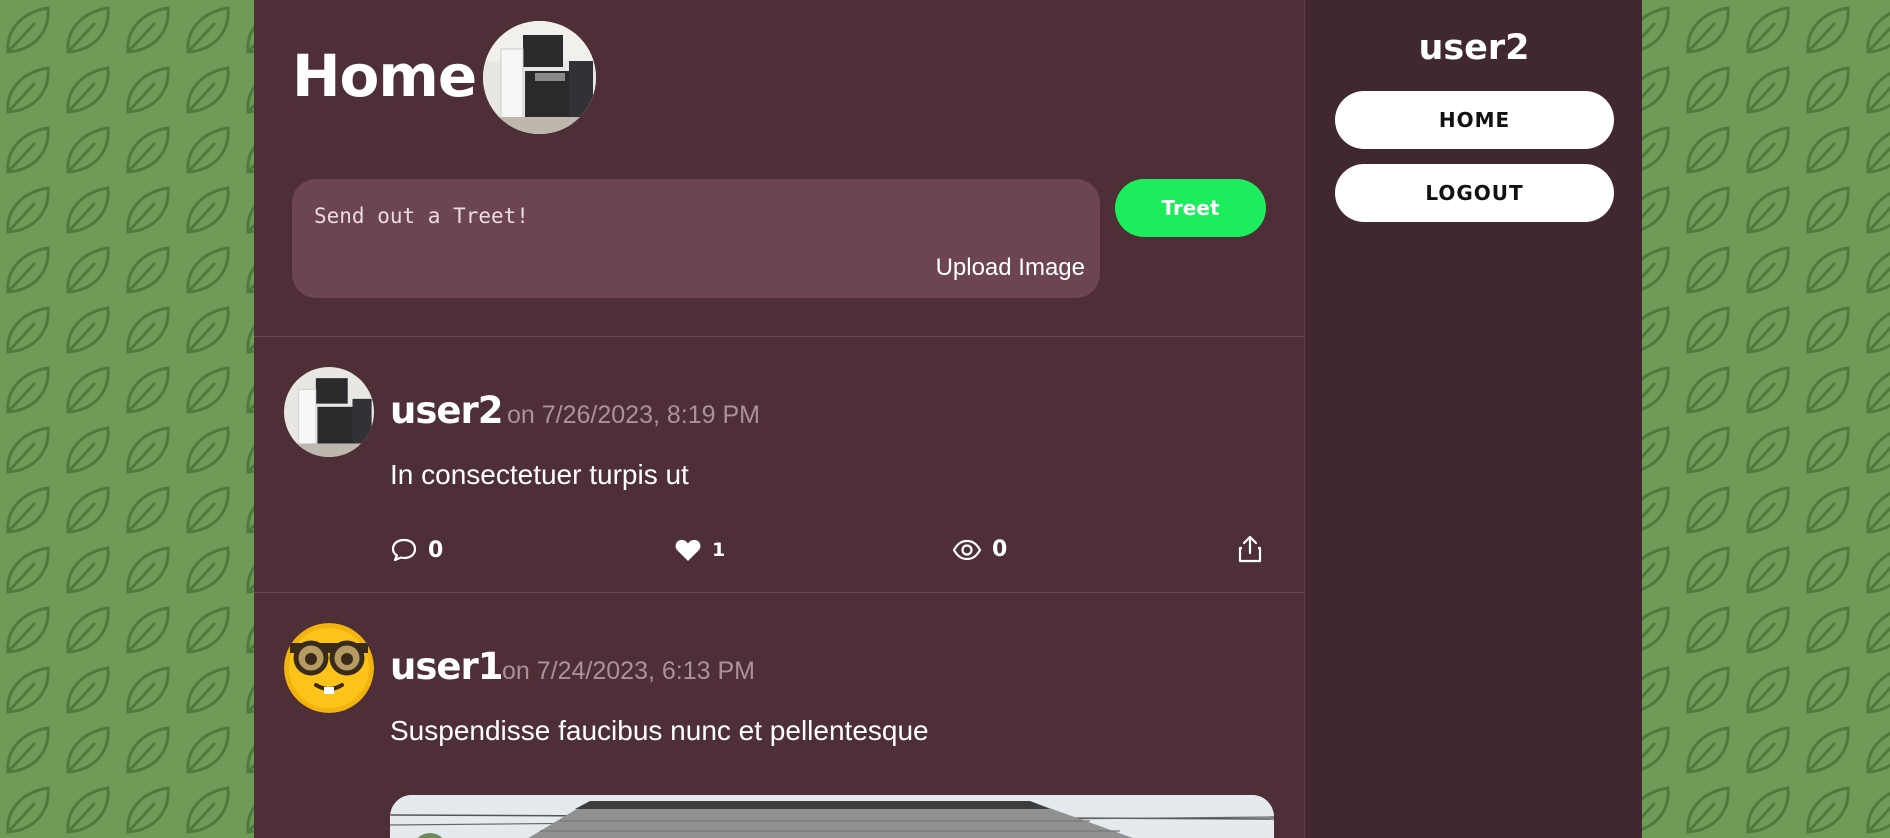 The height and width of the screenshot is (838, 1890). What do you see at coordinates (1010, 268) in the screenshot?
I see `upload-image-button: Upload Image` at bounding box center [1010, 268].